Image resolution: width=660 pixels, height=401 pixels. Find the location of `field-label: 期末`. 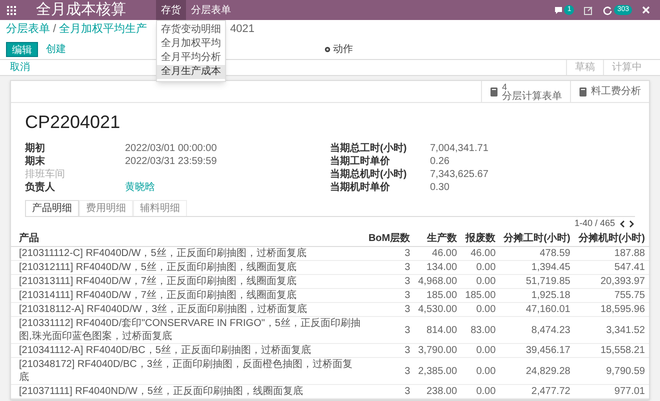

field-label: 期末 is located at coordinates (35, 161).